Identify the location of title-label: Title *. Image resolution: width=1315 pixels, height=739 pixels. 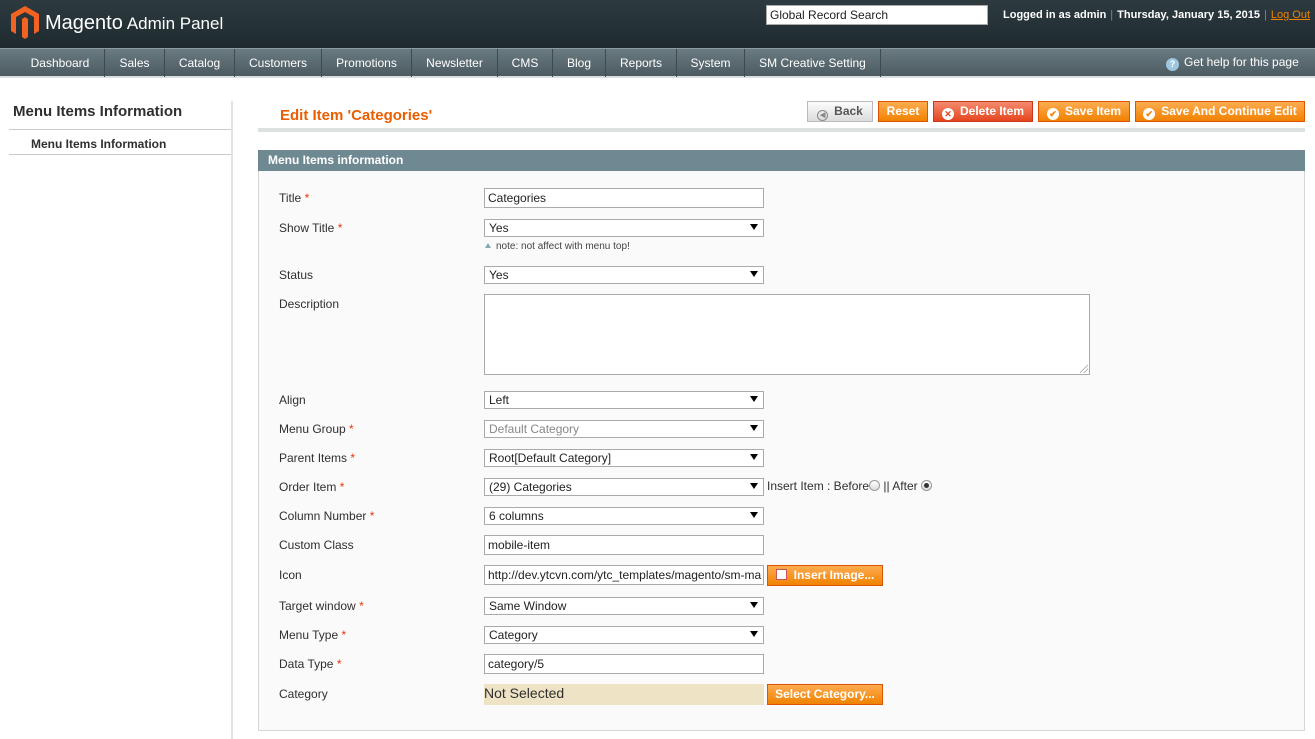
(294, 198).